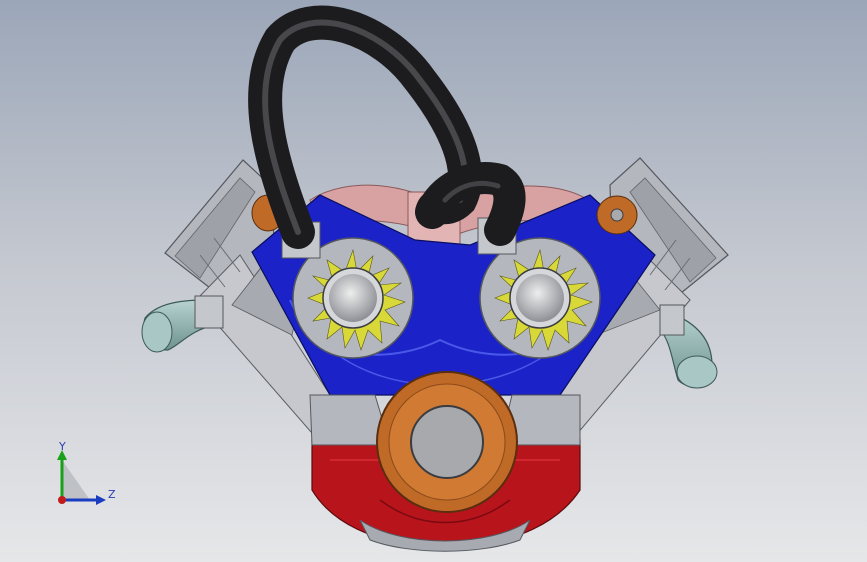 The image size is (867, 562). What do you see at coordinates (112, 494) in the screenshot?
I see `triad-z-label: Z` at bounding box center [112, 494].